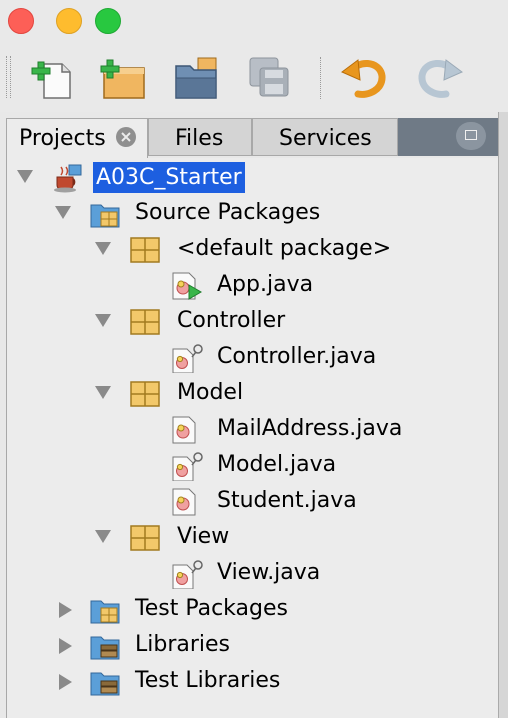 Image resolution: width=508 pixels, height=718 pixels. Describe the element at coordinates (21, 21) in the screenshot. I see `close-window-button` at that location.